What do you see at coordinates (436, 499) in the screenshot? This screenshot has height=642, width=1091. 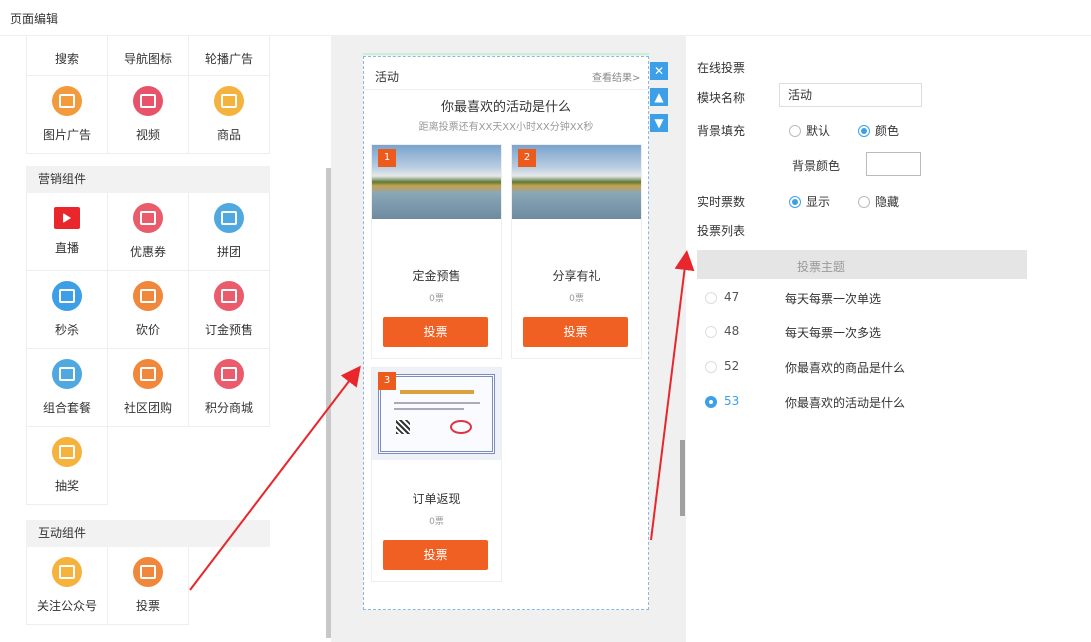 I see `option-title: 订单返现` at bounding box center [436, 499].